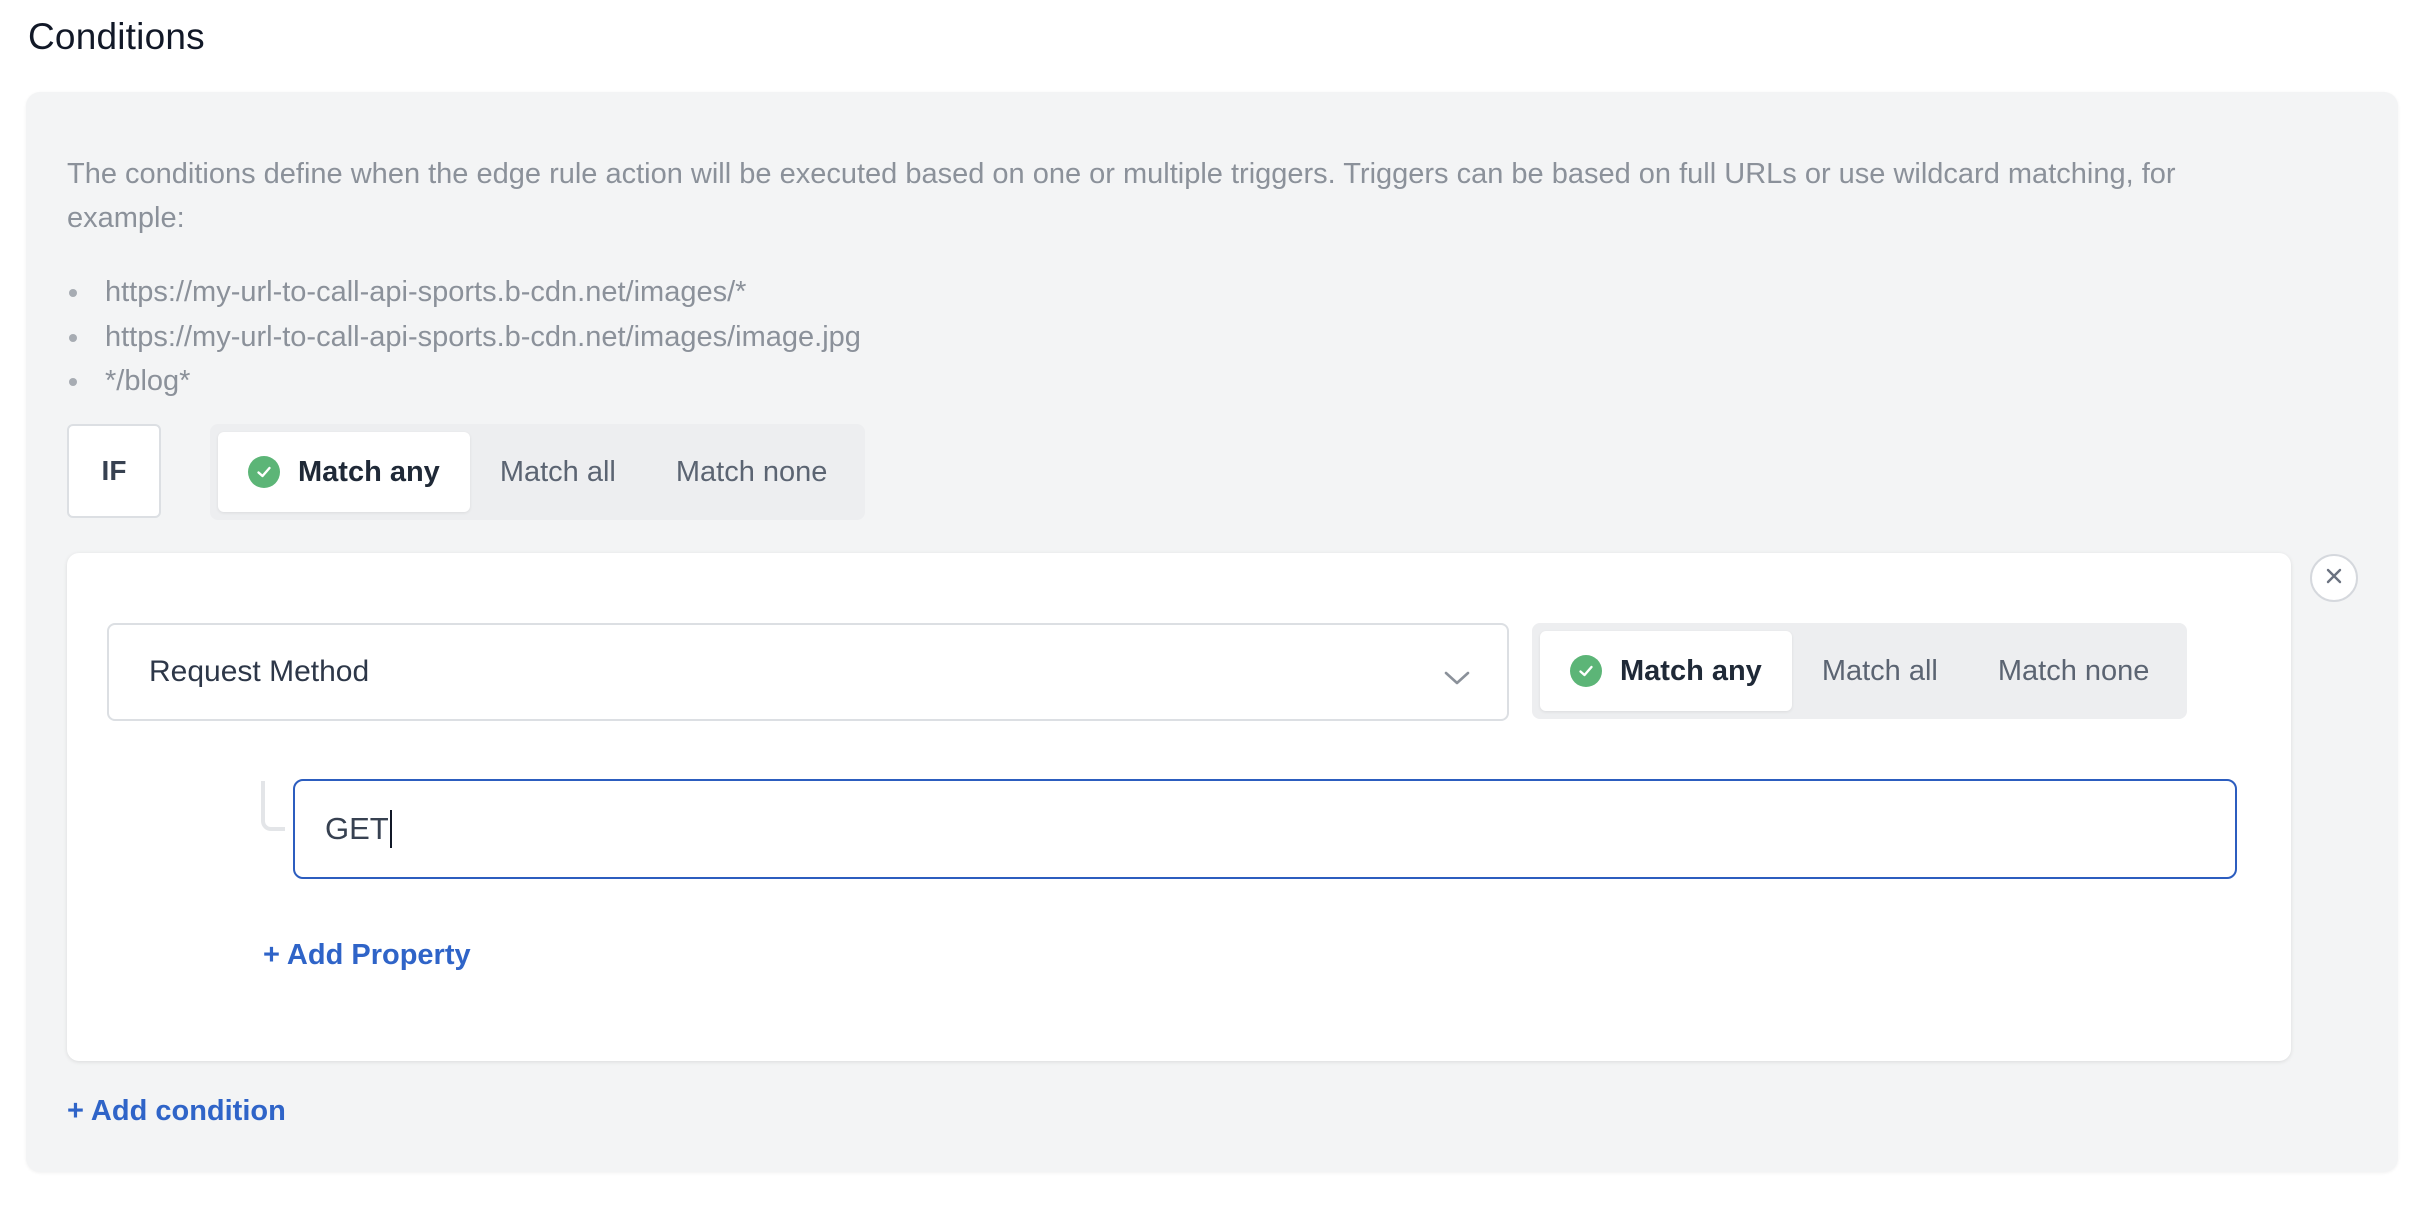 The image size is (2428, 1206). Describe the element at coordinates (1880, 671) in the screenshot. I see `condition-match-all-option: Match all` at that location.